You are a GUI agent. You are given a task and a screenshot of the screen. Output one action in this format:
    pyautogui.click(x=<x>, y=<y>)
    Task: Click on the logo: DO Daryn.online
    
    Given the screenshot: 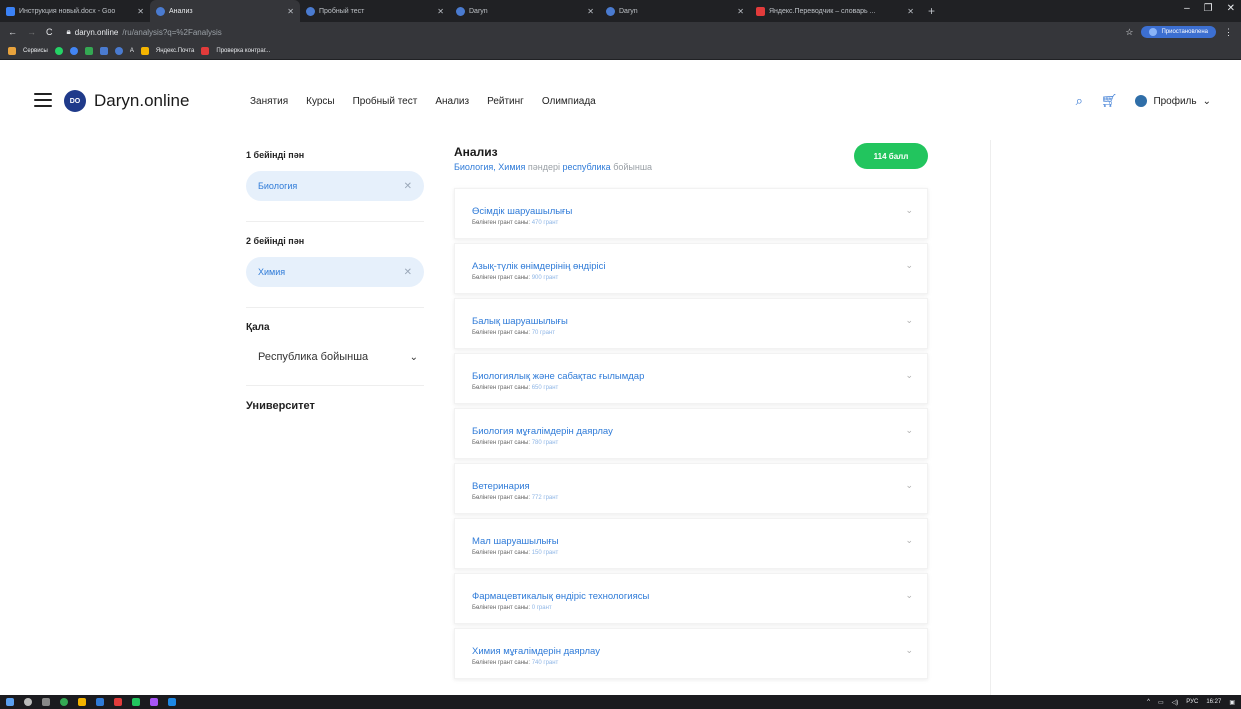 What is the action you would take?
    pyautogui.click(x=126, y=101)
    